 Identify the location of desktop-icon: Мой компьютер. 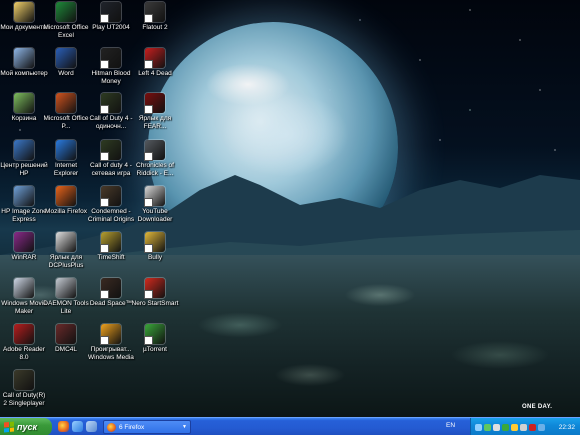
(24, 63).